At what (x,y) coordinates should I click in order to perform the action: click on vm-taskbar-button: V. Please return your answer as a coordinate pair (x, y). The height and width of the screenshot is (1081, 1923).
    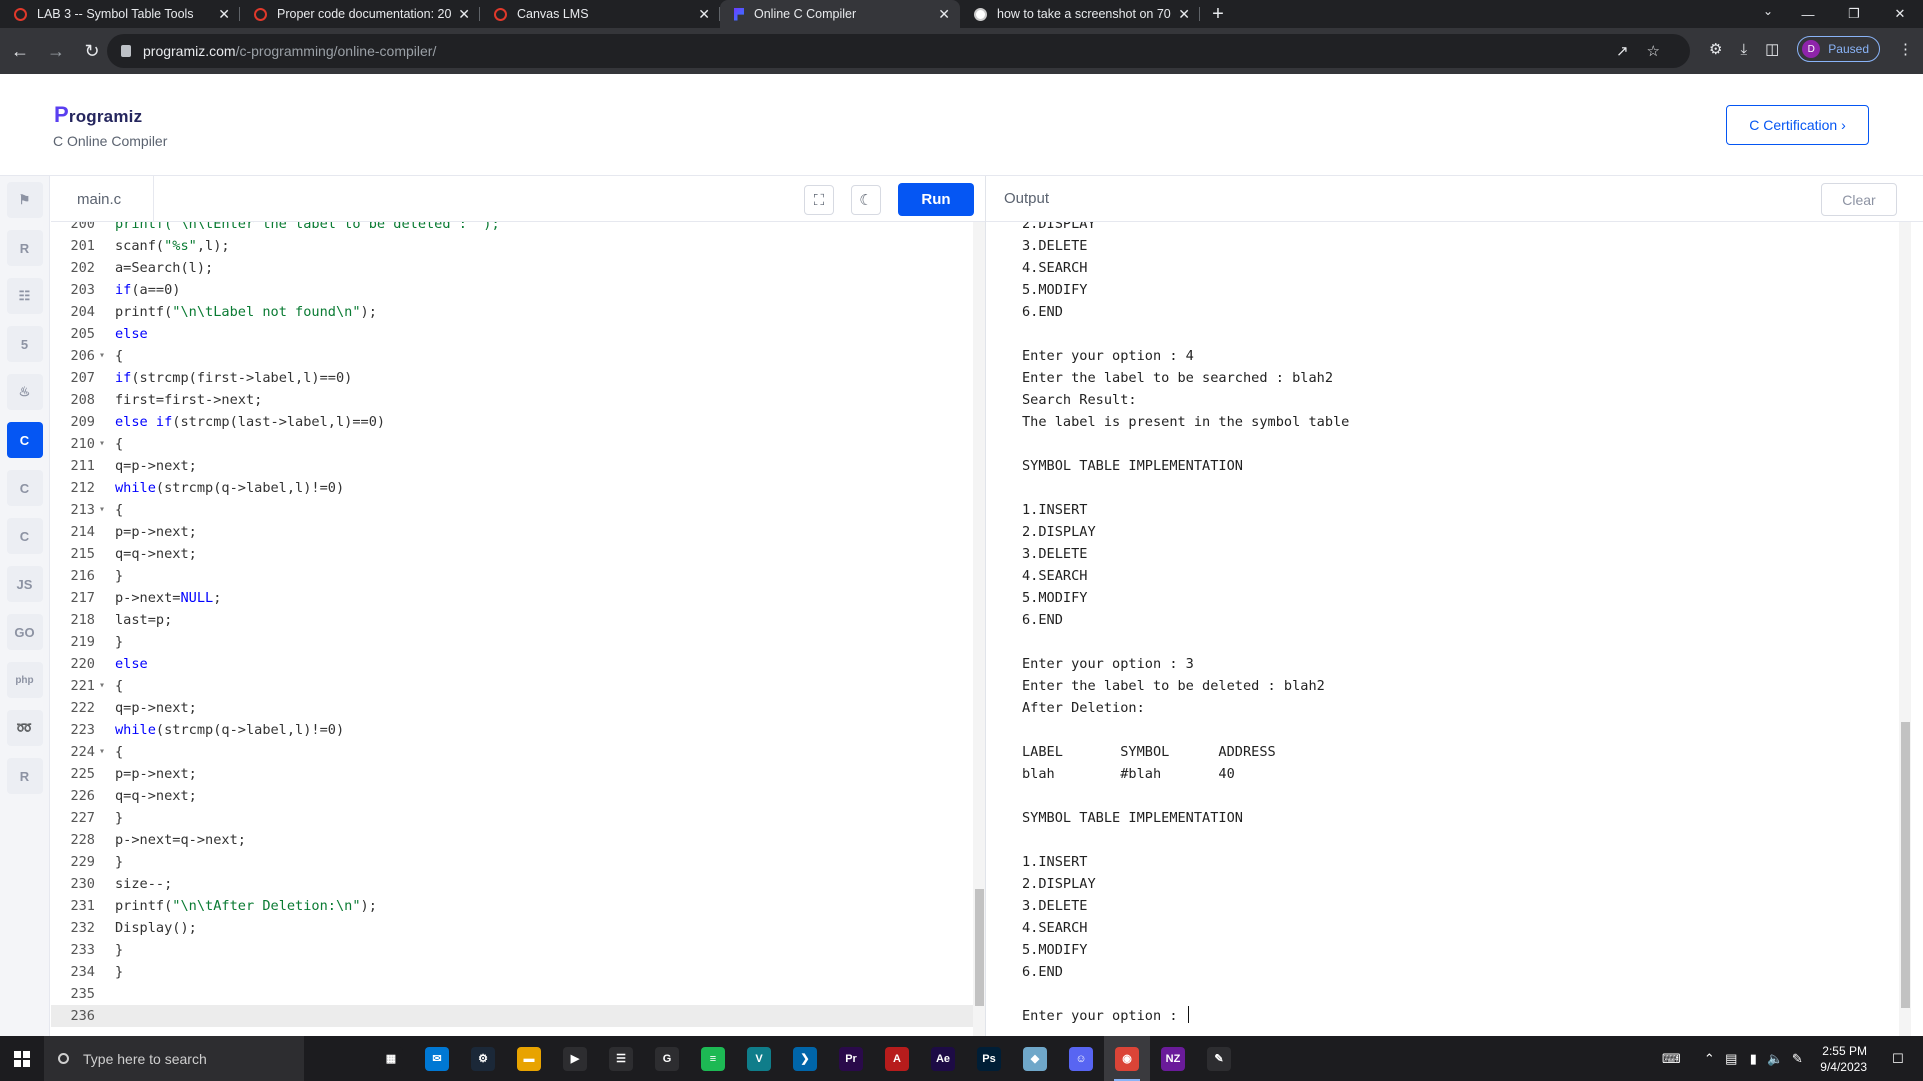
    Looking at the image, I should click on (759, 1058).